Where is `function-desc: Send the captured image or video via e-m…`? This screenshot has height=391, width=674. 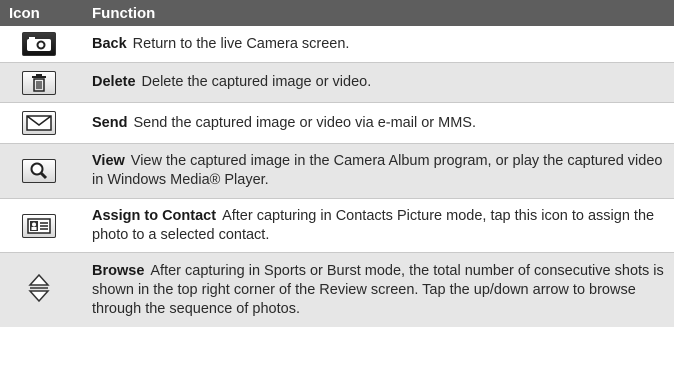
function-desc: Send the captured image or video via e-m… is located at coordinates (304, 122).